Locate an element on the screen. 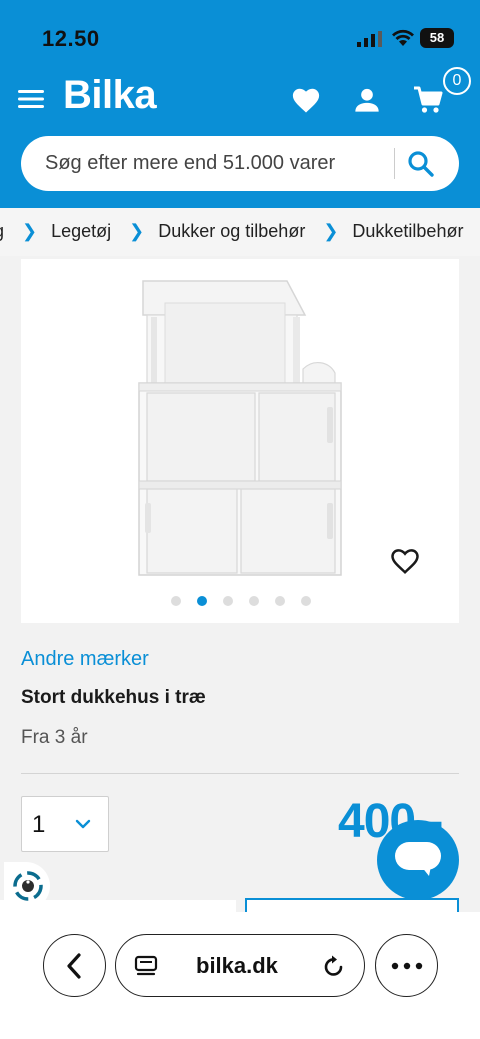 Image resolution: width=480 pixels, height=1039 pixels. quantity-value: 1 is located at coordinates (39, 824).